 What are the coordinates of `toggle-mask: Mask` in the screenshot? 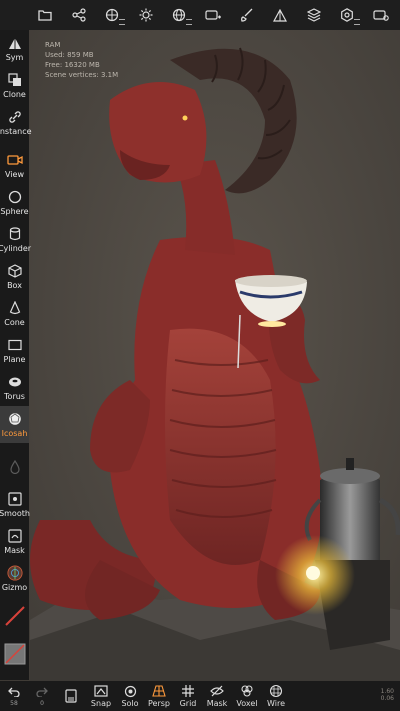 It's located at (217, 696).